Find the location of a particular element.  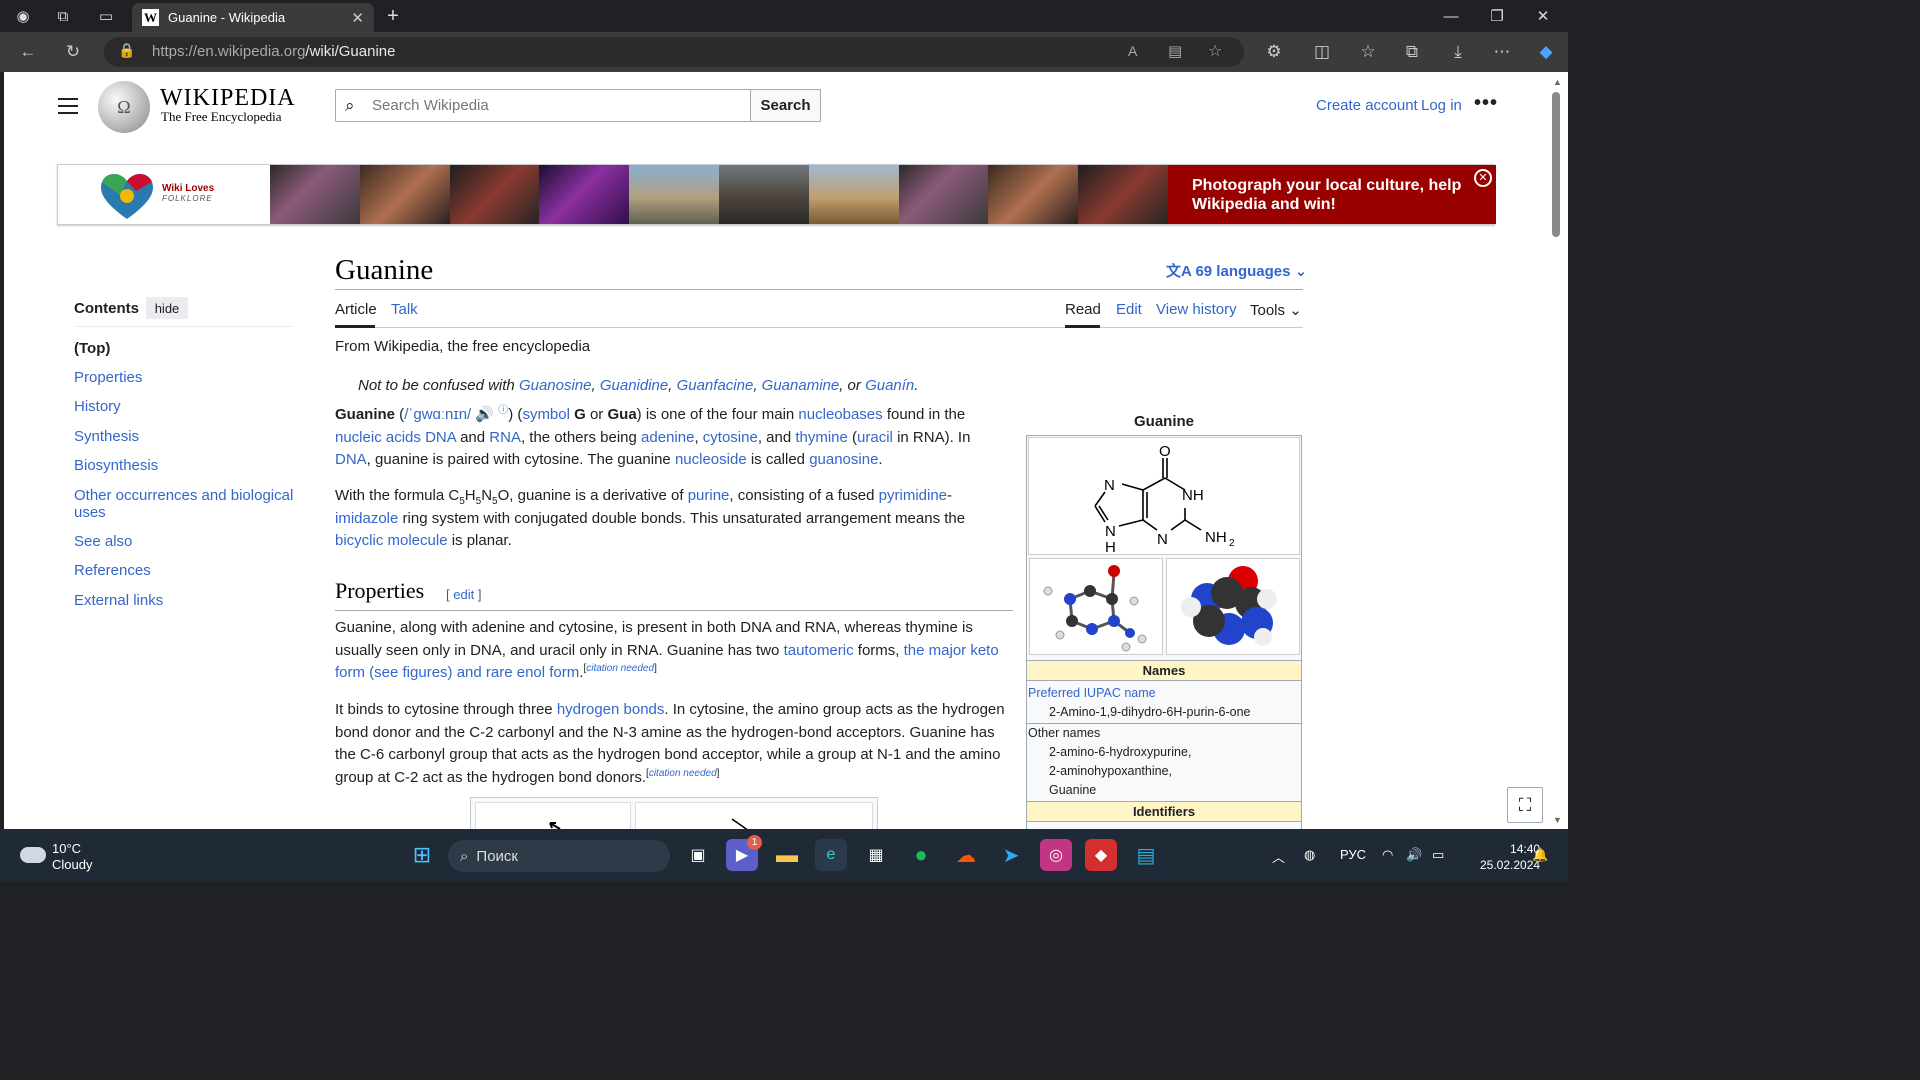

iupac-name-link: Preferred IUPAC name is located at coordinates (1092, 693).